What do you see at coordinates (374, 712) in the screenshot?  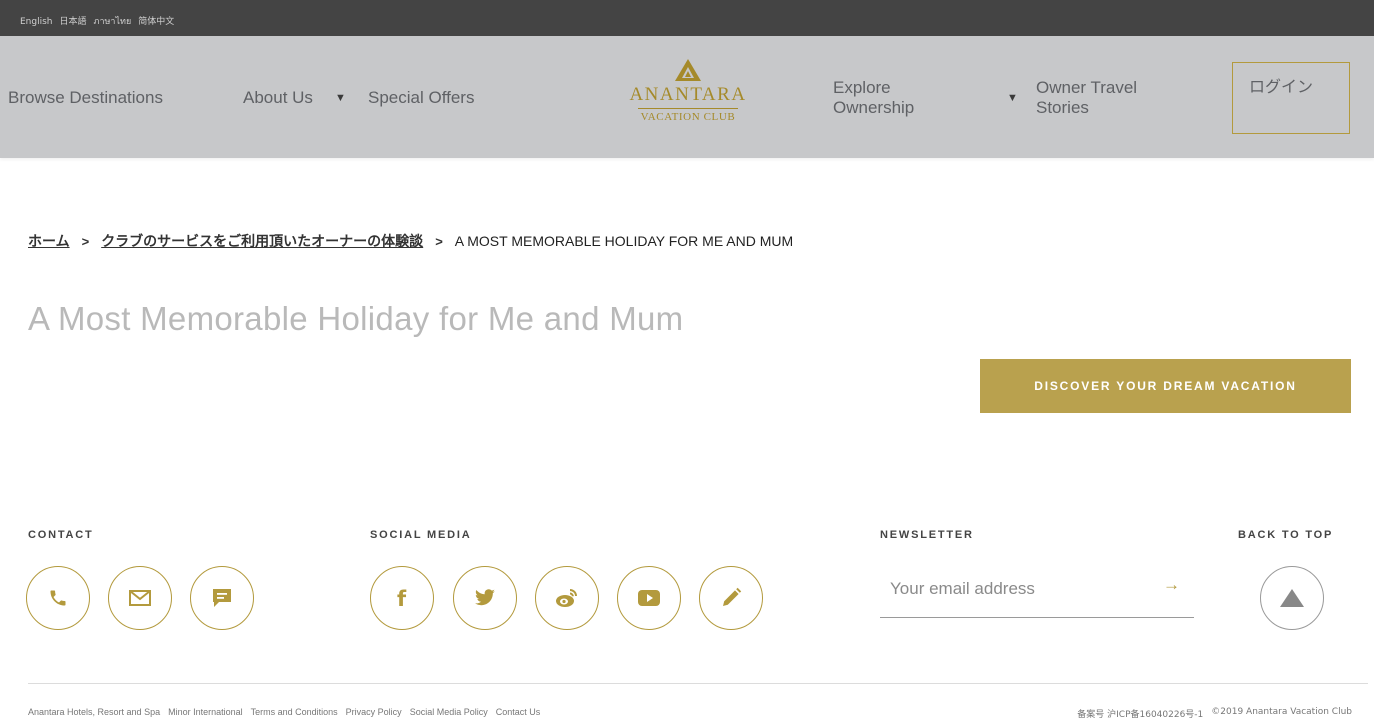 I see `footer-link-privacy: Privacy Policy` at bounding box center [374, 712].